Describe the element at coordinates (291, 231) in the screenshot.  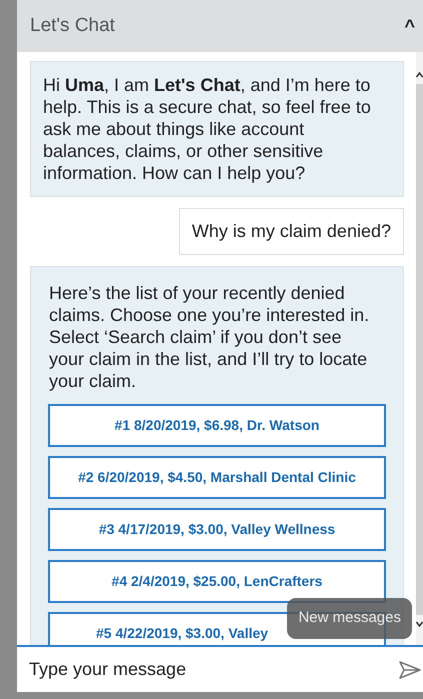
I see `user-message-text: Why is my claim denied?` at that location.